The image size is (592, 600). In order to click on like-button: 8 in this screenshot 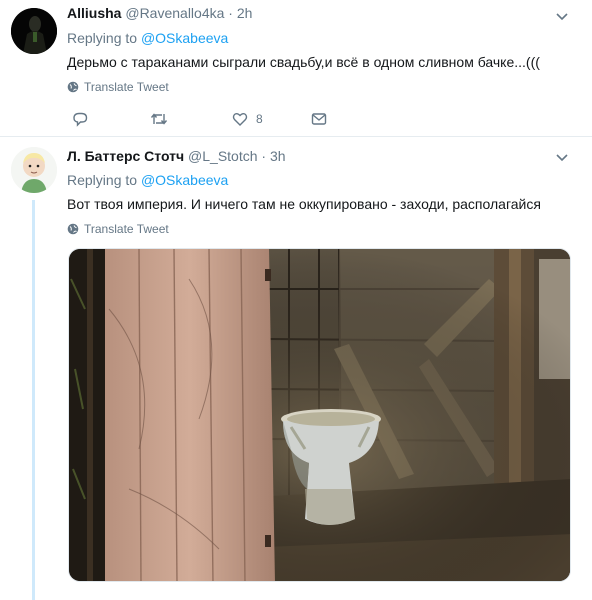, I will do `click(247, 119)`.